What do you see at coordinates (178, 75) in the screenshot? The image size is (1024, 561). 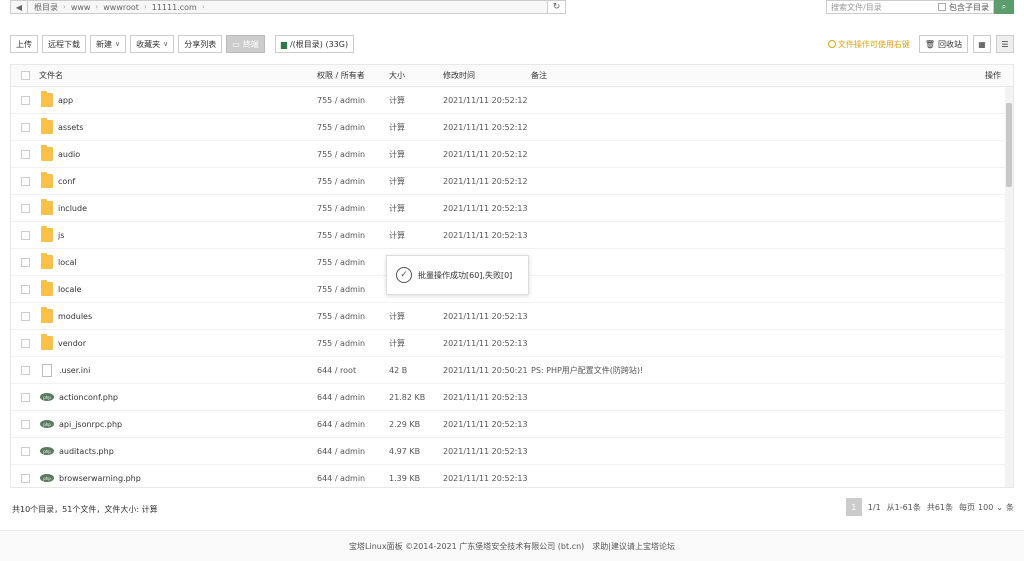 I see `header-name: 文件名` at bounding box center [178, 75].